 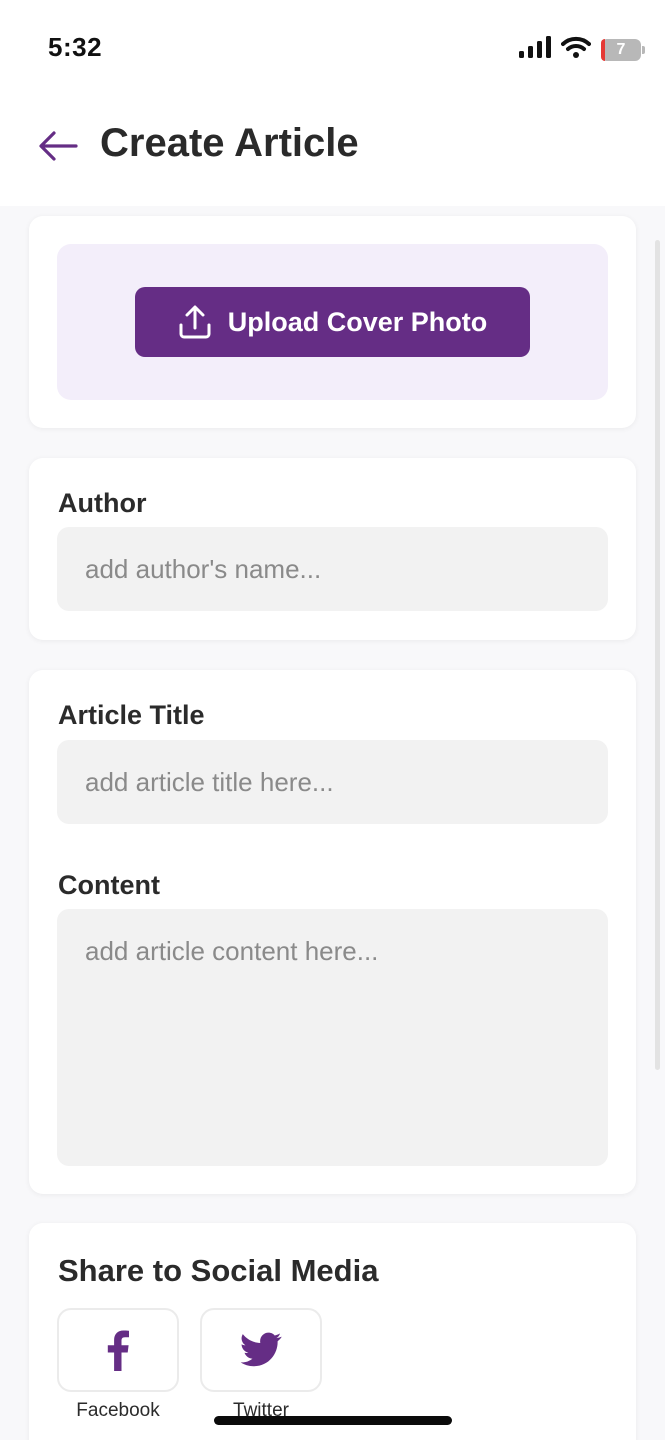 I want to click on signal-icon, so click(x=535, y=49).